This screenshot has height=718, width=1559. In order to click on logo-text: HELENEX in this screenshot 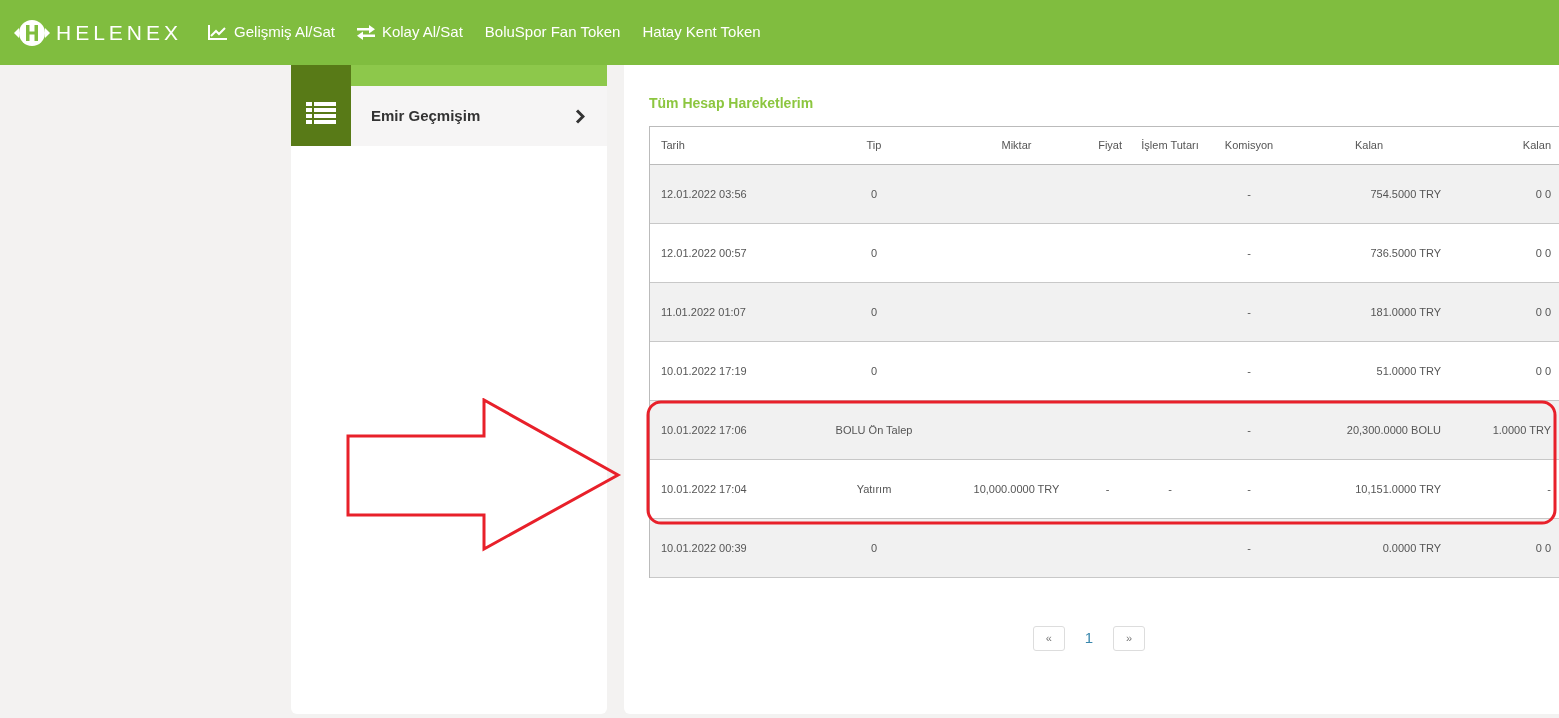, I will do `click(119, 32)`.